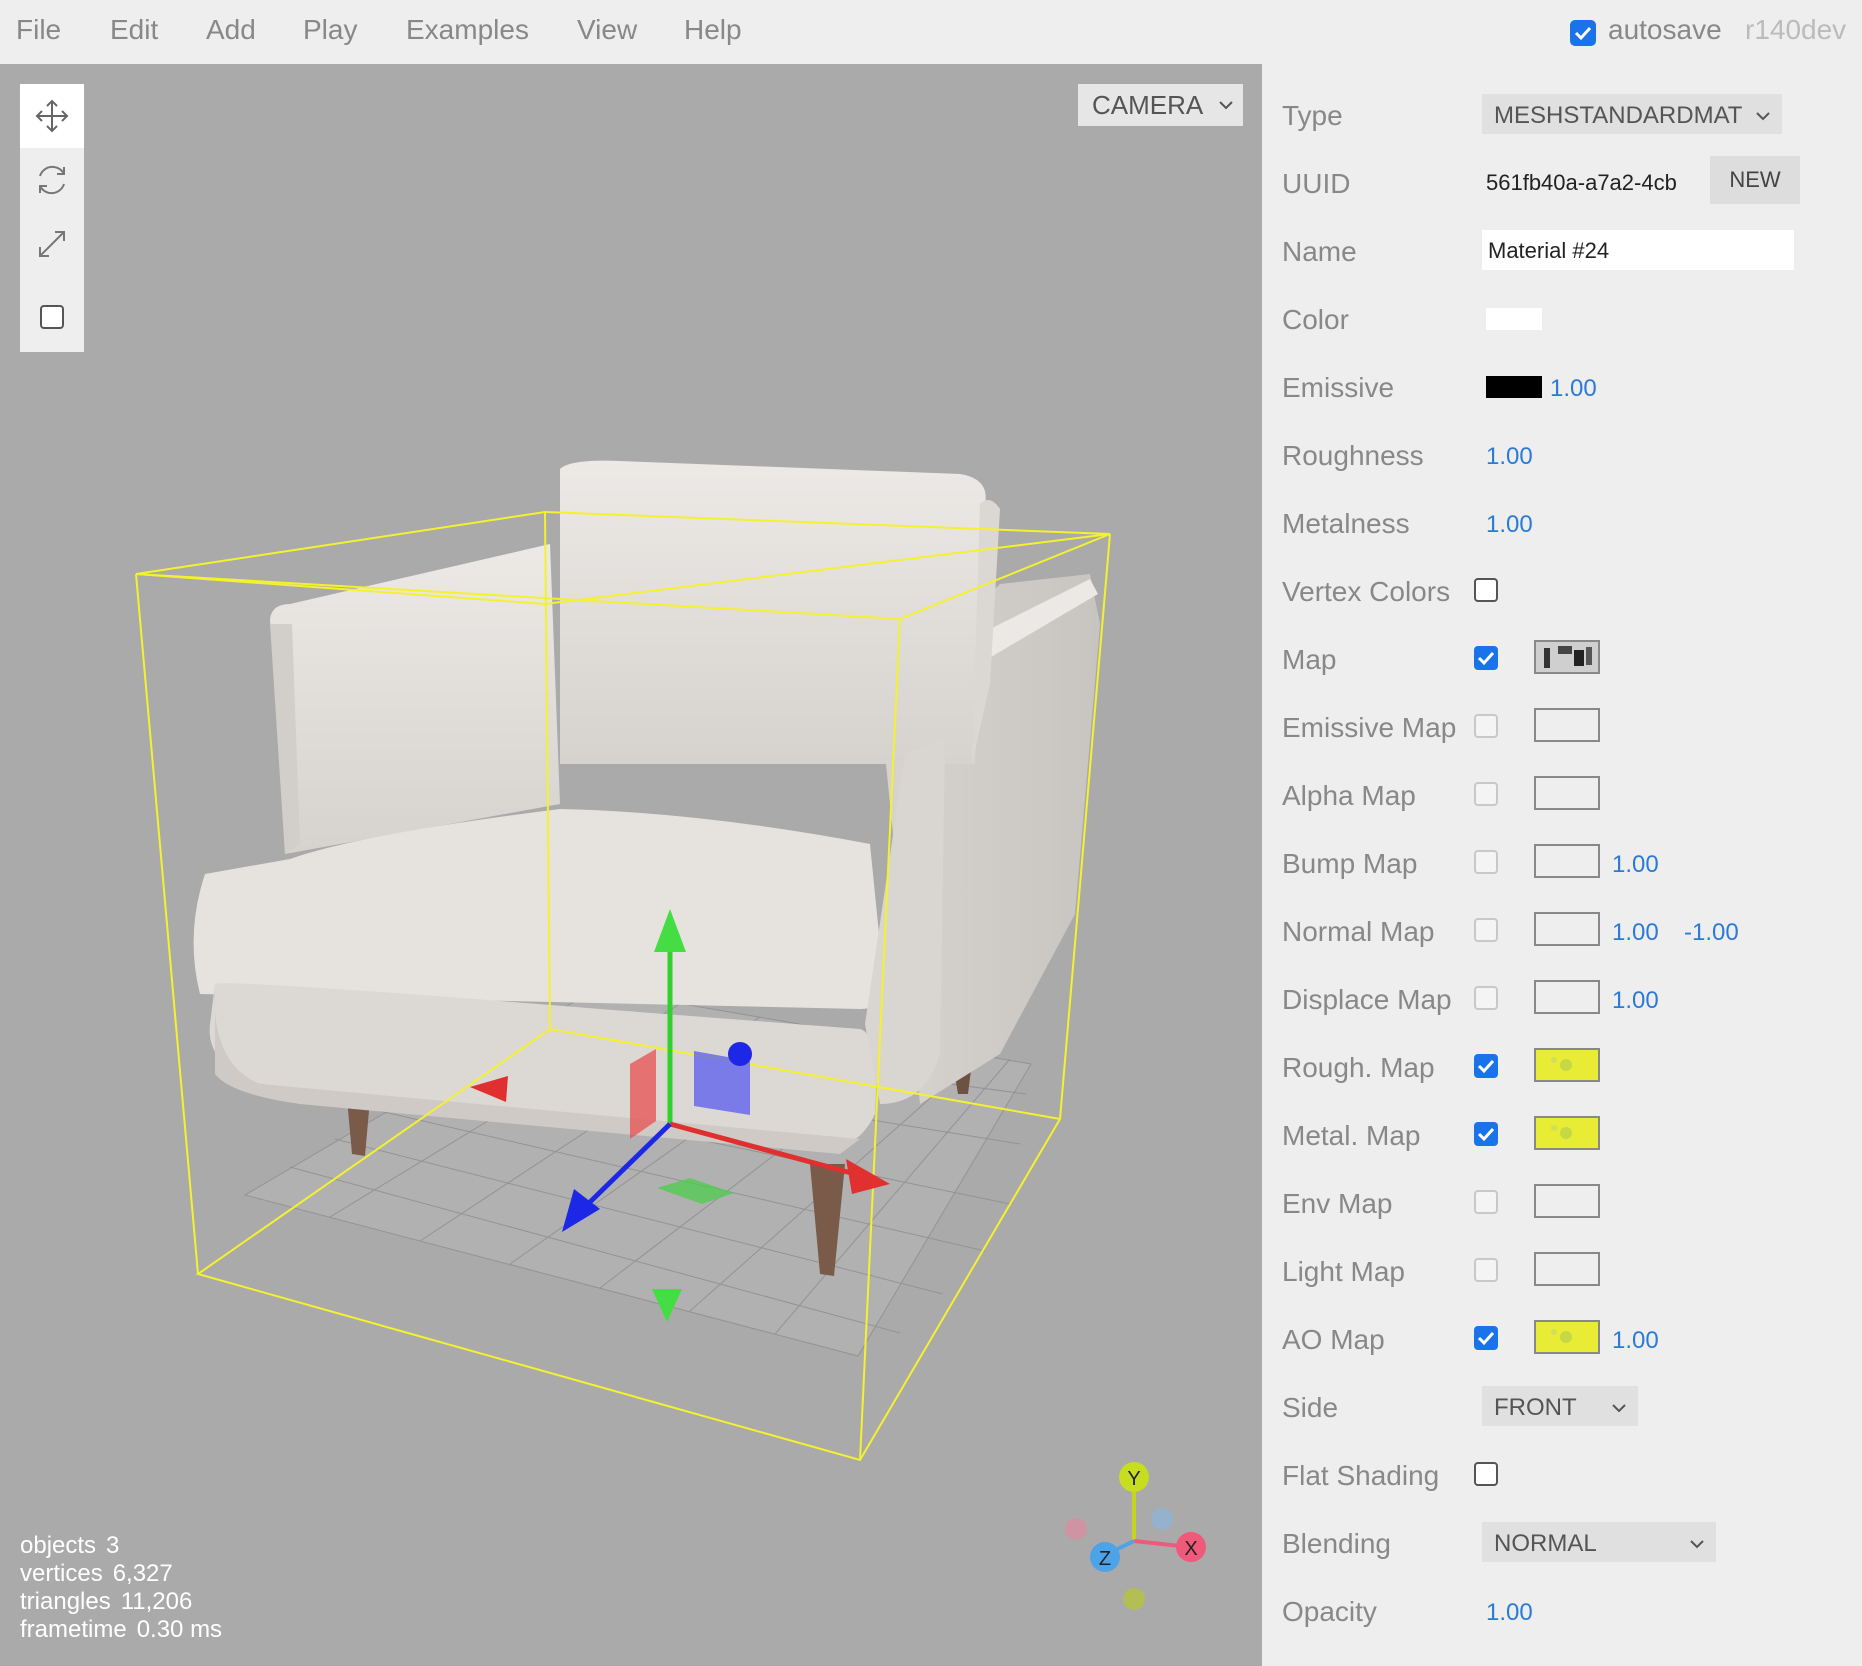  I want to click on normal-map-scale-y-number: -1.00, so click(1711, 933).